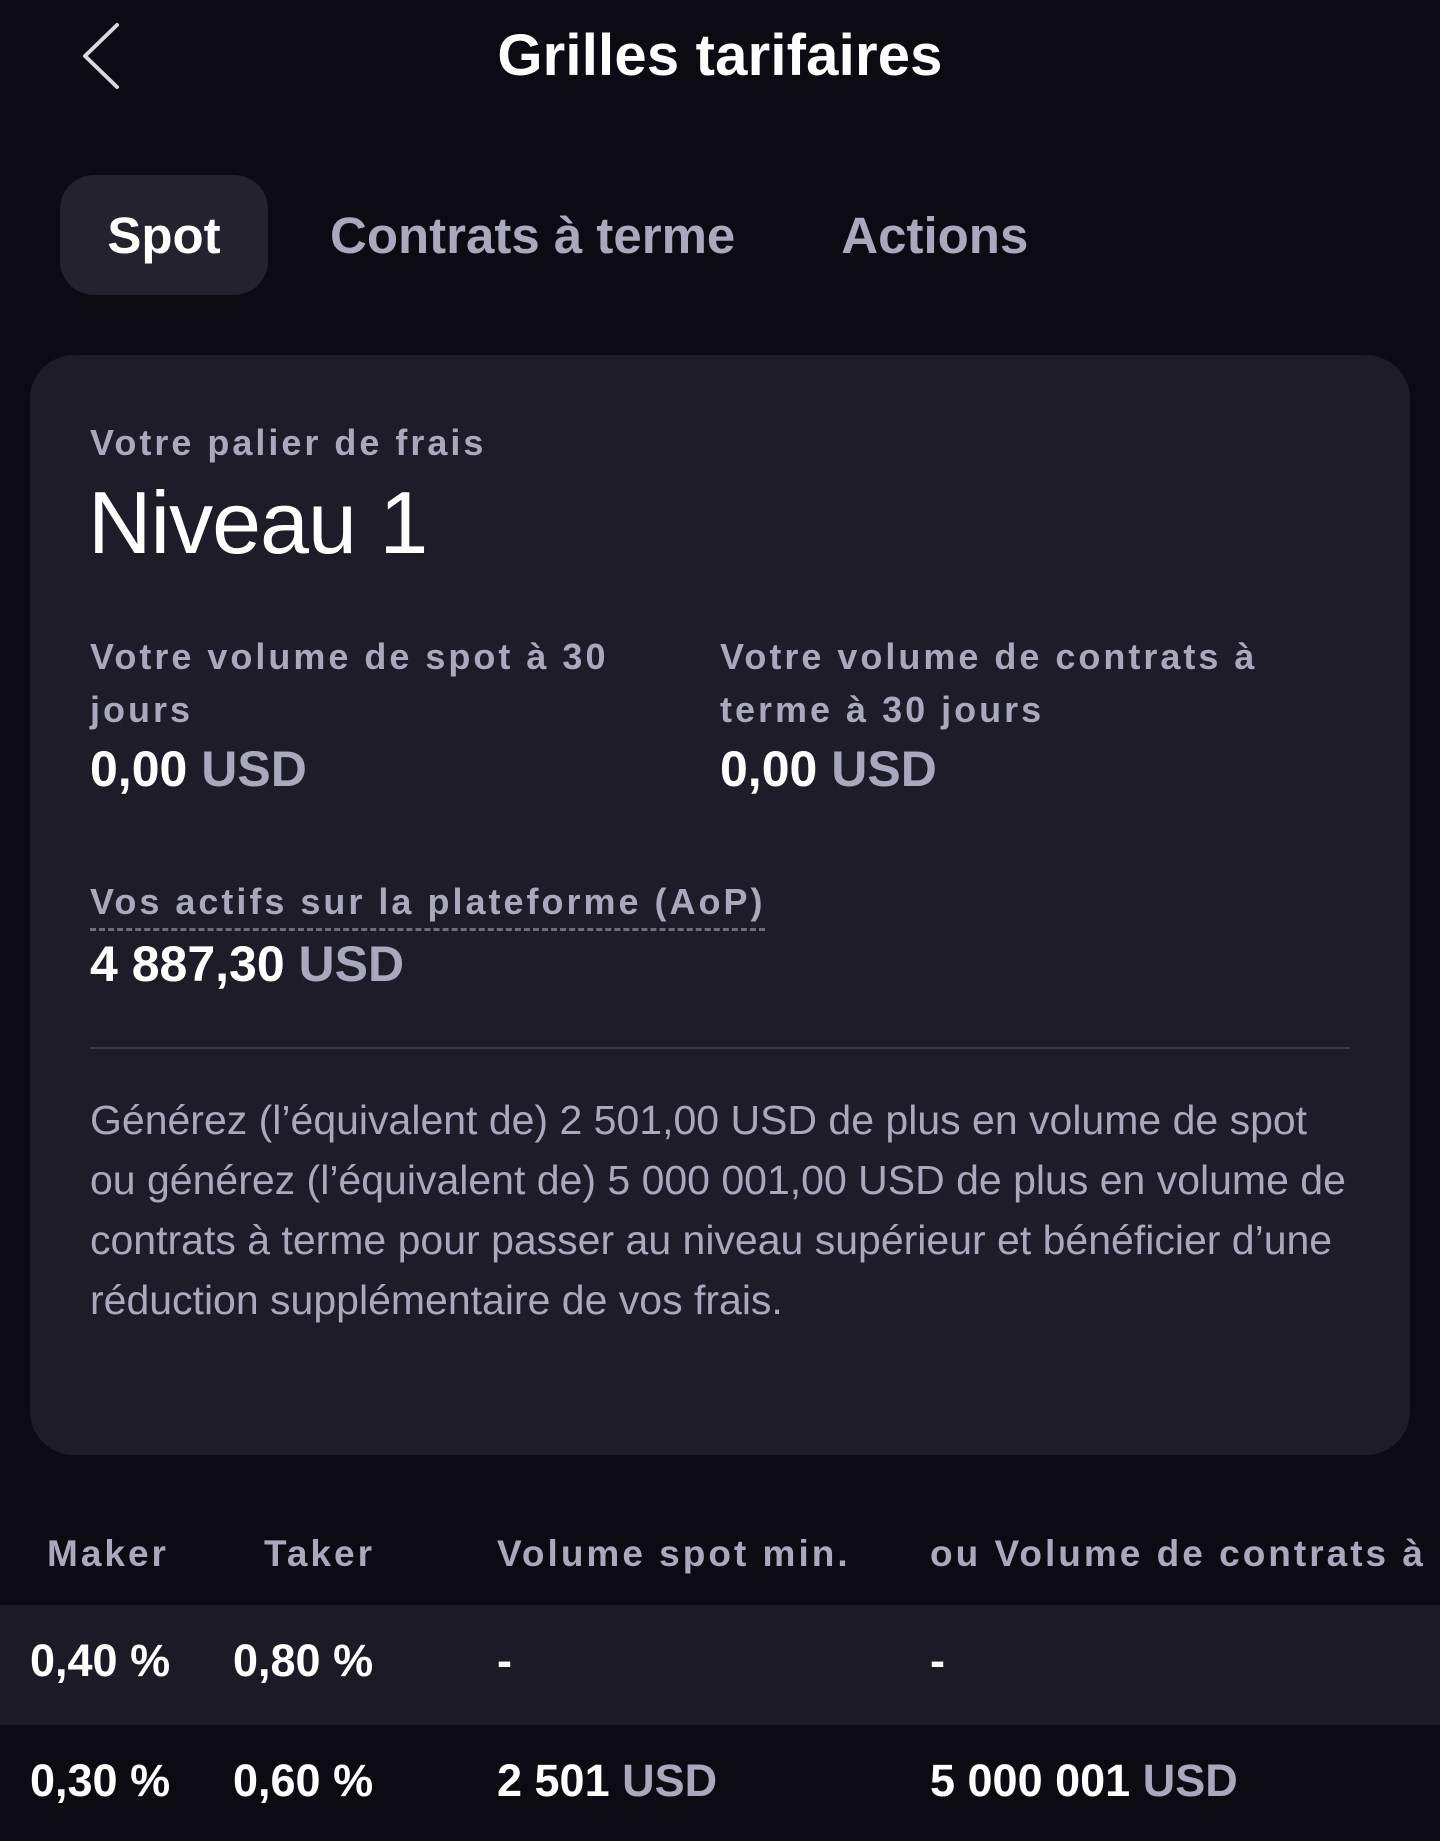  Describe the element at coordinates (319, 1553) in the screenshot. I see `header-taker: Taker` at that location.